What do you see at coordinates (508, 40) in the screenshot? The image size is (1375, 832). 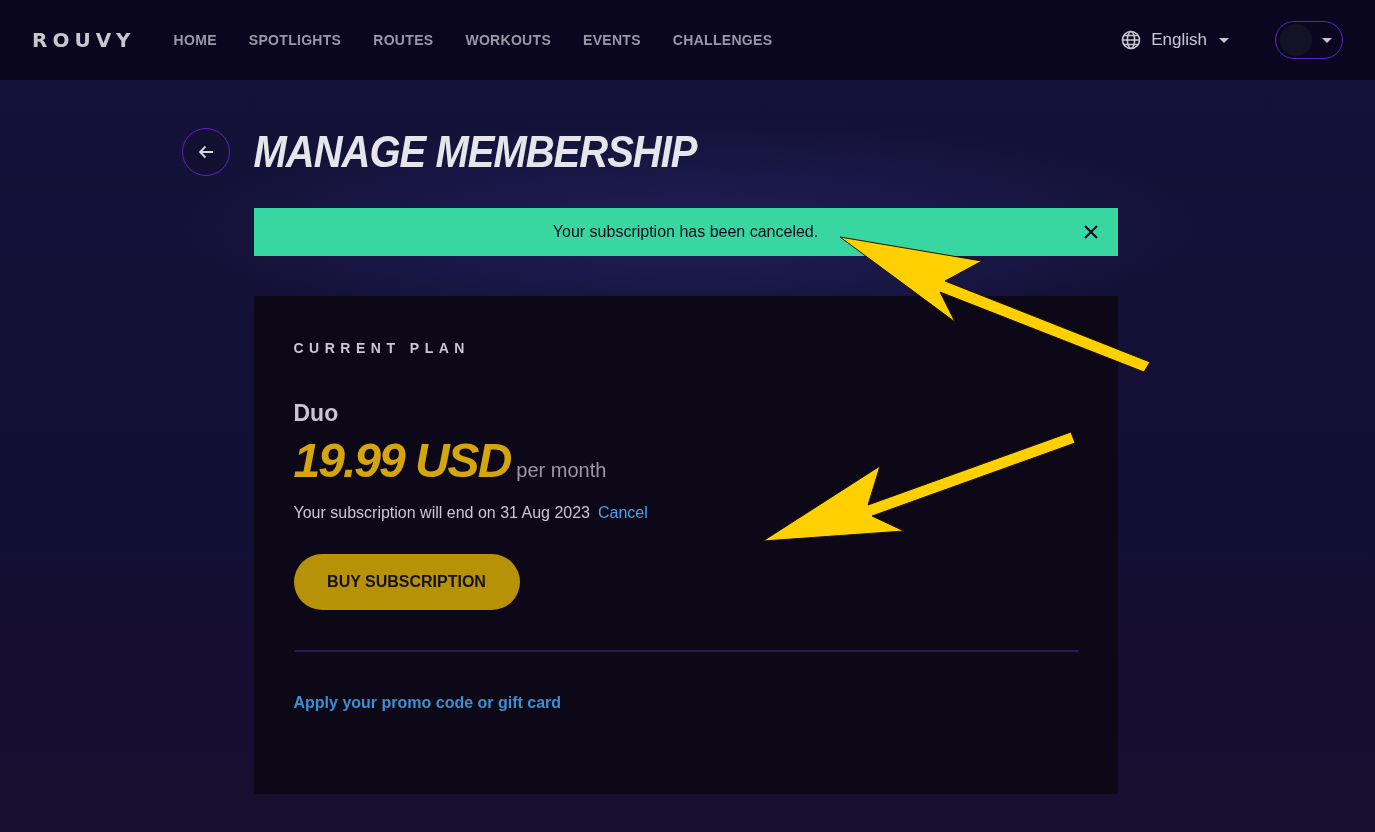 I see `nav-link: WORKOUTS` at bounding box center [508, 40].